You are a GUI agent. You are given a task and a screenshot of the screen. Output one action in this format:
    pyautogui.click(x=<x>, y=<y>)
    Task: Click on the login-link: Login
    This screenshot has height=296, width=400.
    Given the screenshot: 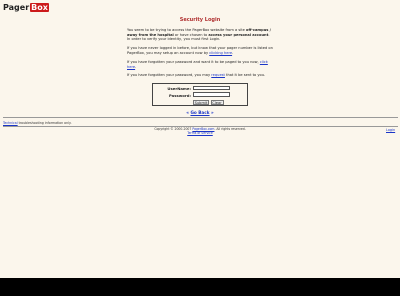 What is the action you would take?
    pyautogui.click(x=390, y=130)
    